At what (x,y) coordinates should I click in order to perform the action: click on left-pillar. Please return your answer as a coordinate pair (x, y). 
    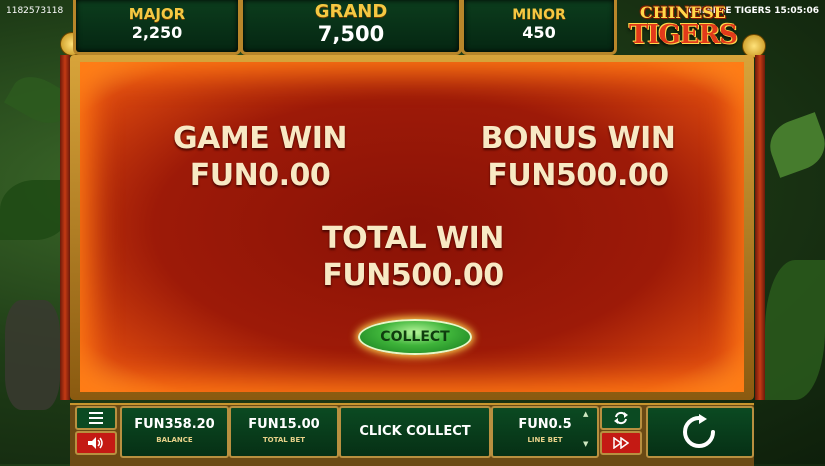
    Looking at the image, I should click on (65, 227).